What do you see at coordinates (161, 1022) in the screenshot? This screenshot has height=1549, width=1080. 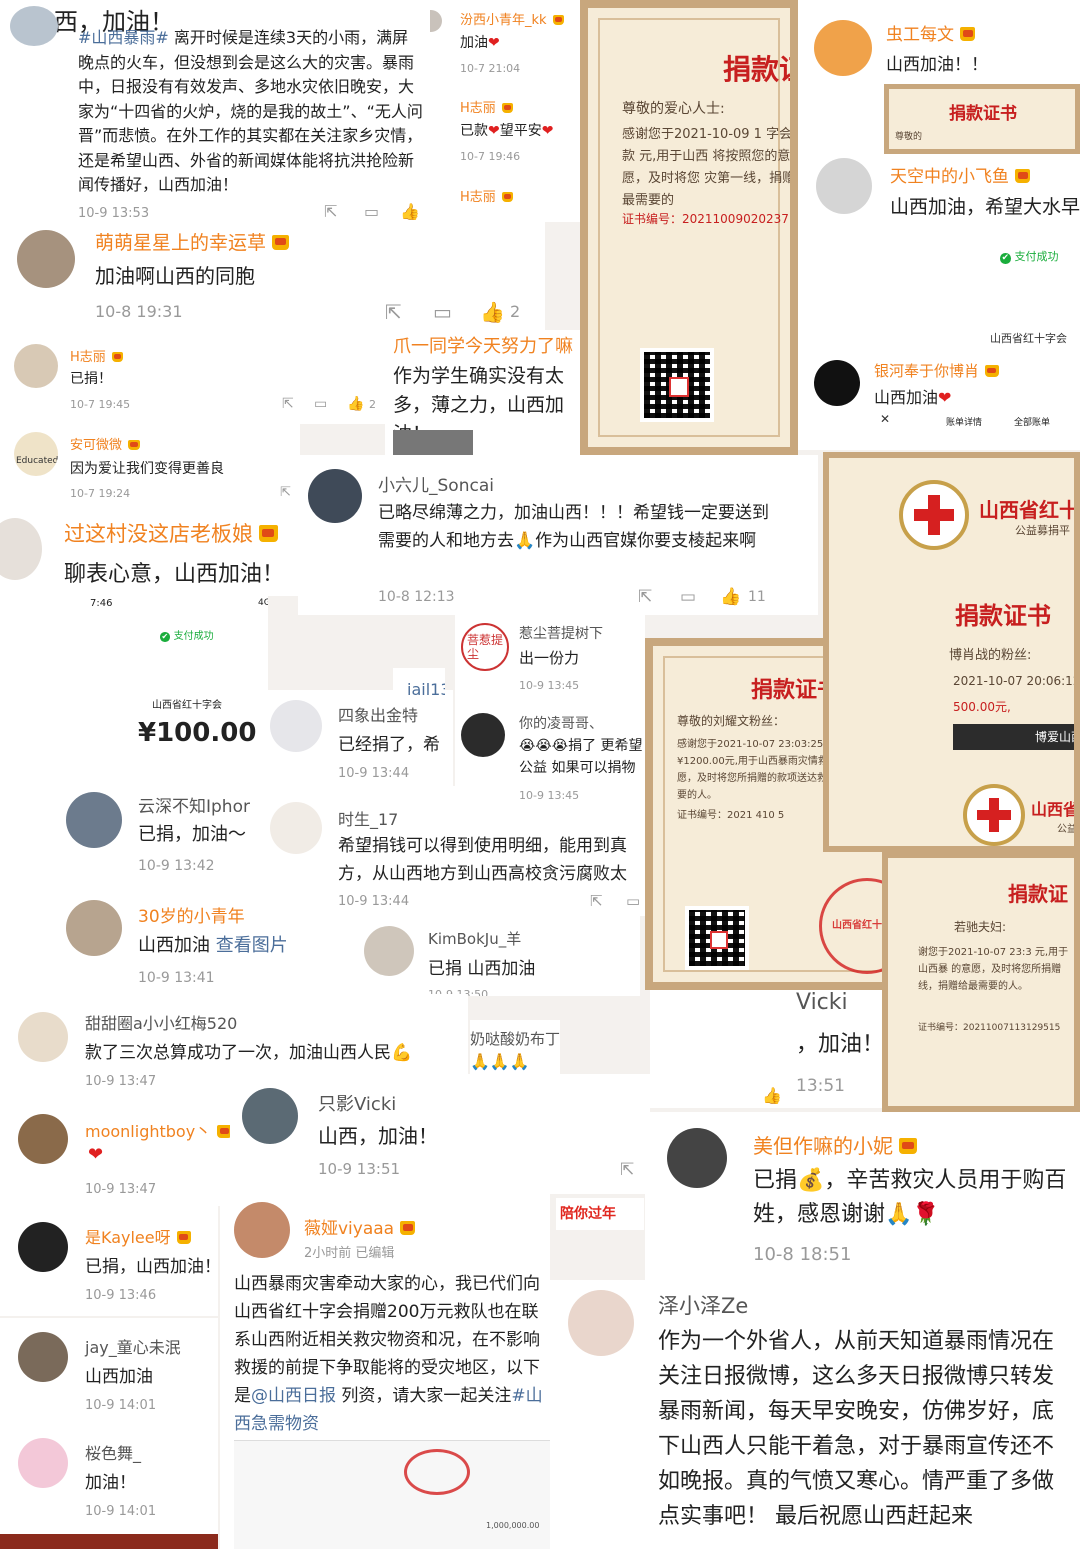 I see `user-name: 甜甜圈a小小红梅520` at bounding box center [161, 1022].